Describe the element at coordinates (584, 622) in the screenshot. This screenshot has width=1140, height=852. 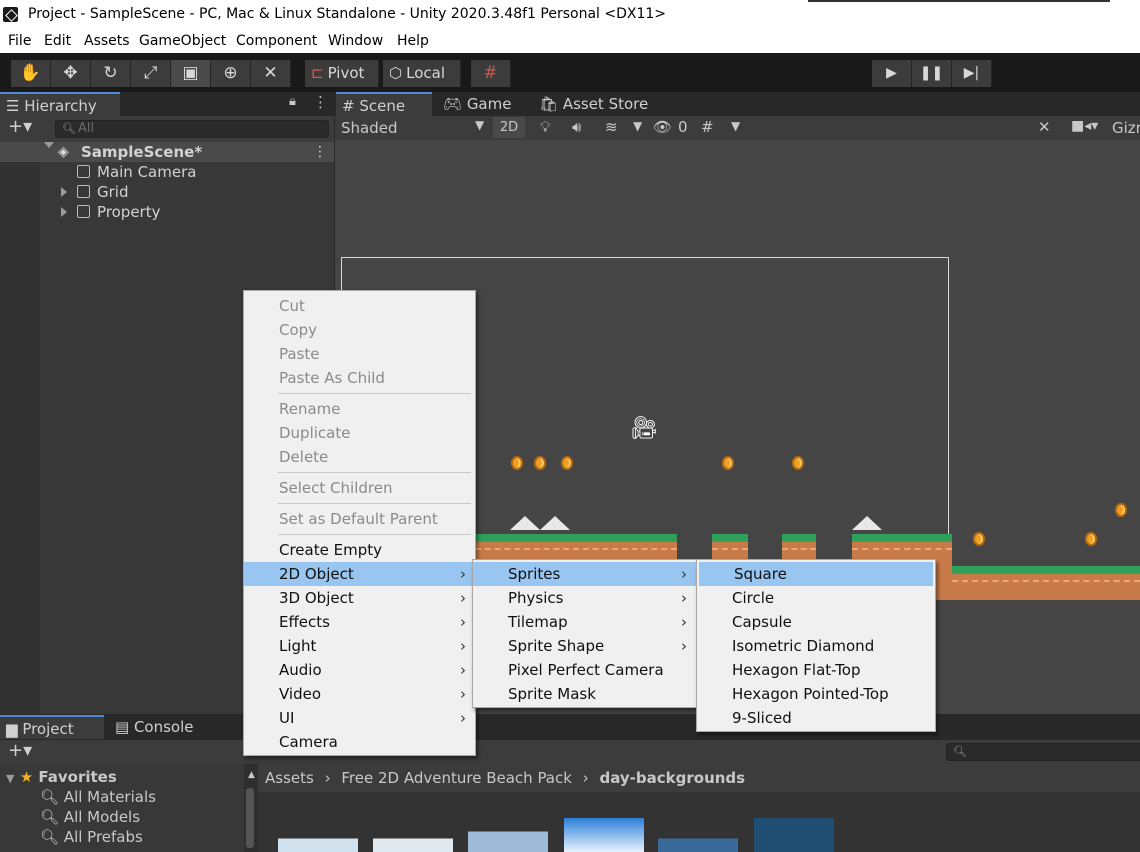
I see `menu-item-tilemap: Tilemap ›` at that location.